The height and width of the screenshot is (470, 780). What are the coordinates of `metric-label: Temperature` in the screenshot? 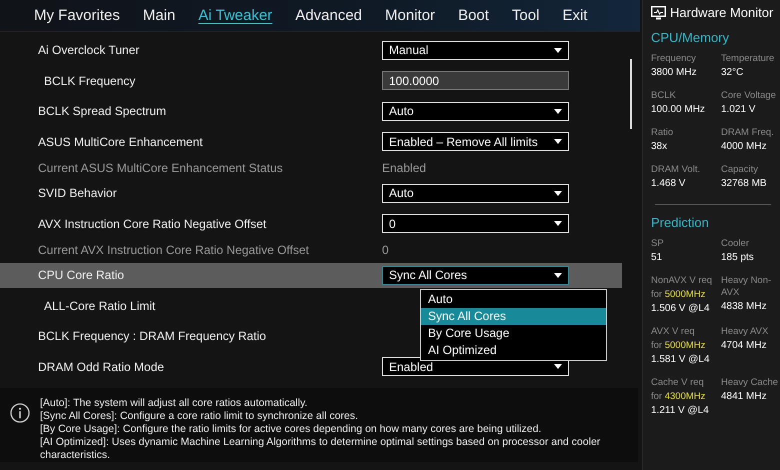 It's located at (748, 59).